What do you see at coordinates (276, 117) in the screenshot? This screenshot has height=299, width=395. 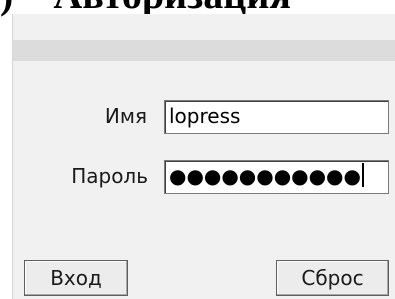 I see `username-field: lopress` at bounding box center [276, 117].